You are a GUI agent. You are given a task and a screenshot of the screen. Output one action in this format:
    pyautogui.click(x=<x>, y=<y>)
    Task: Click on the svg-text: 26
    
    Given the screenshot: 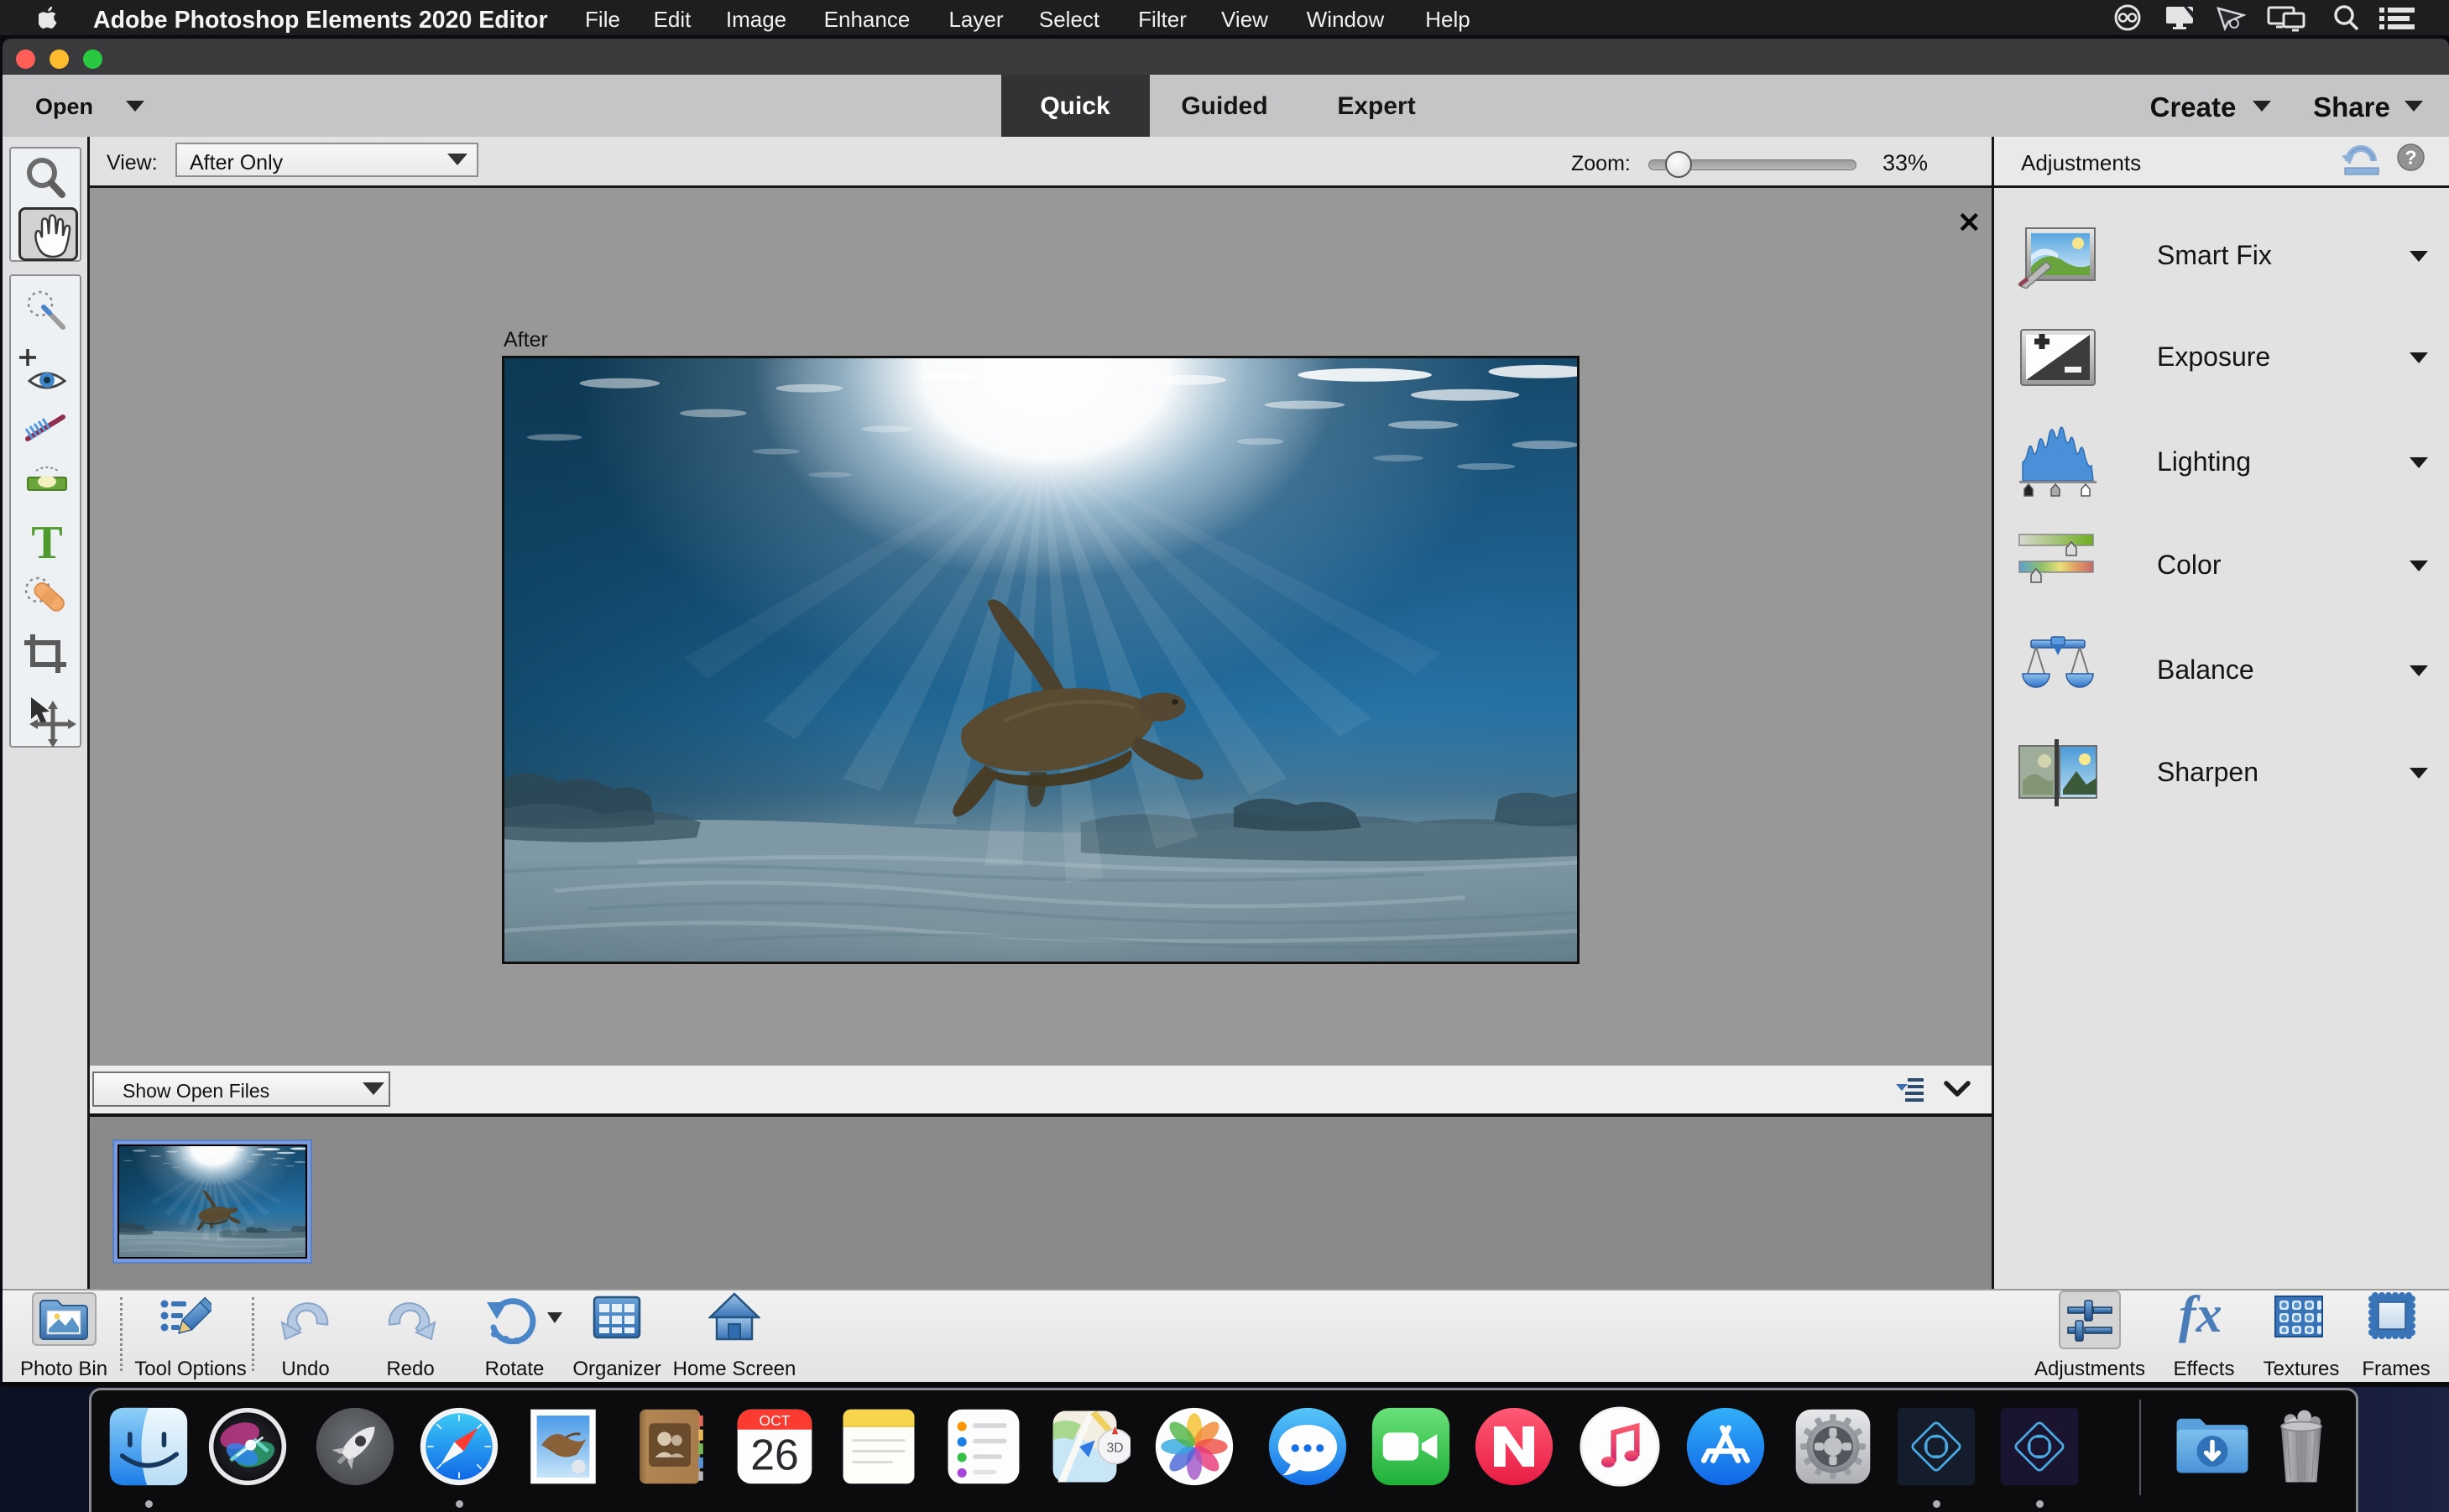 What is the action you would take?
    pyautogui.click(x=774, y=1455)
    